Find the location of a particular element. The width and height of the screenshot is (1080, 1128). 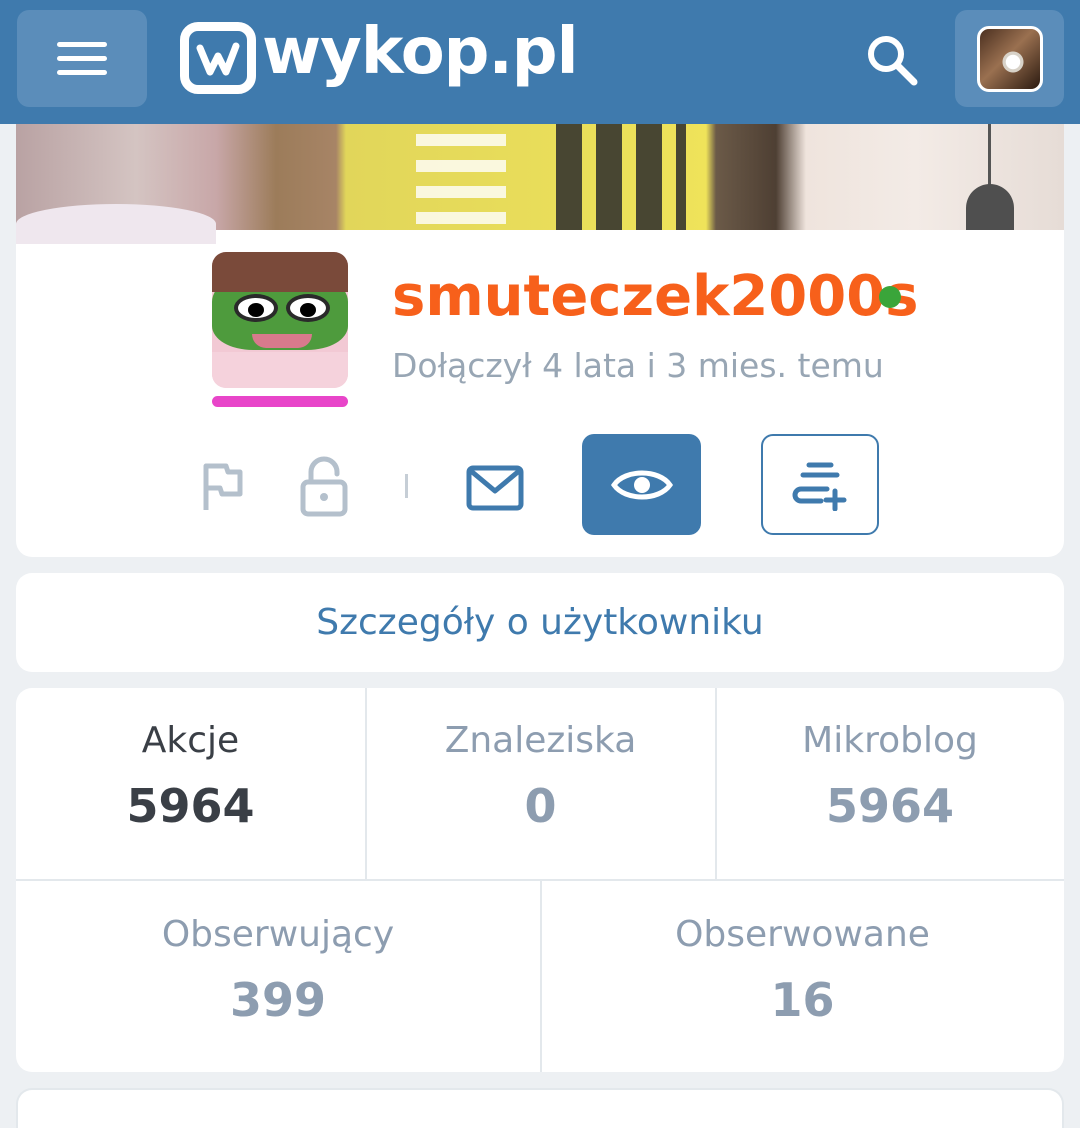

user-details-link: Szczegóły o użytkowniku is located at coordinates (540, 622).